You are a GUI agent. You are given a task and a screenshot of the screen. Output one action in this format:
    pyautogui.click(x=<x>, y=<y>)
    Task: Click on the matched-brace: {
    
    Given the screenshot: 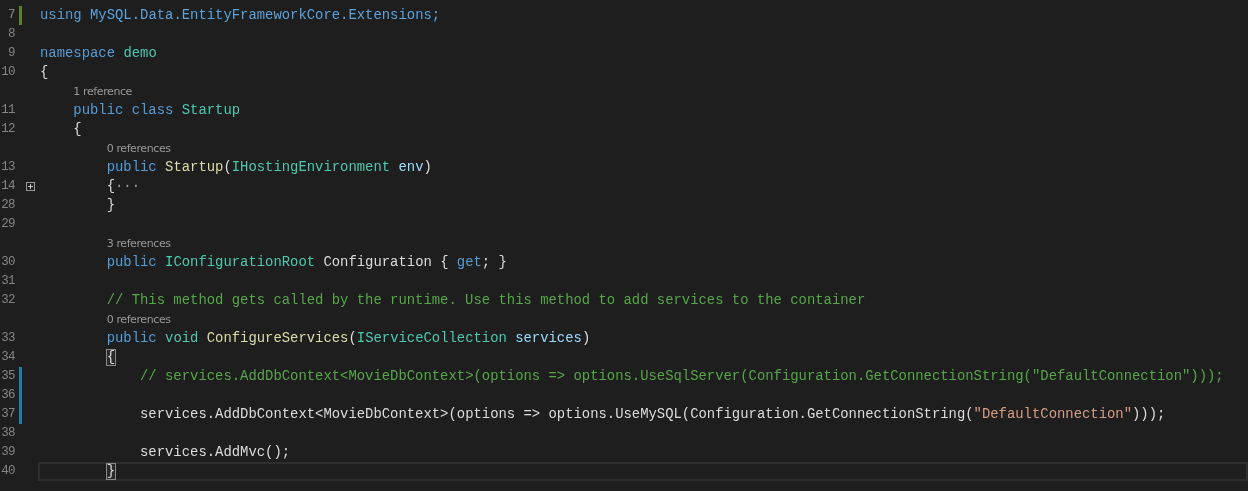 What is the action you would take?
    pyautogui.click(x=111, y=357)
    